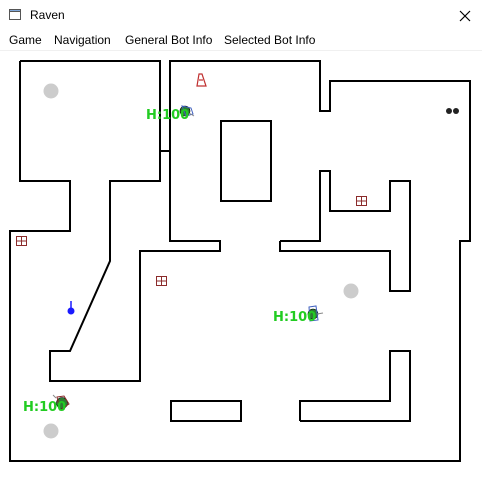 Image resolution: width=482 pixels, height=498 pixels. What do you see at coordinates (246, 161) in the screenshot?
I see `wall-center-block` at bounding box center [246, 161].